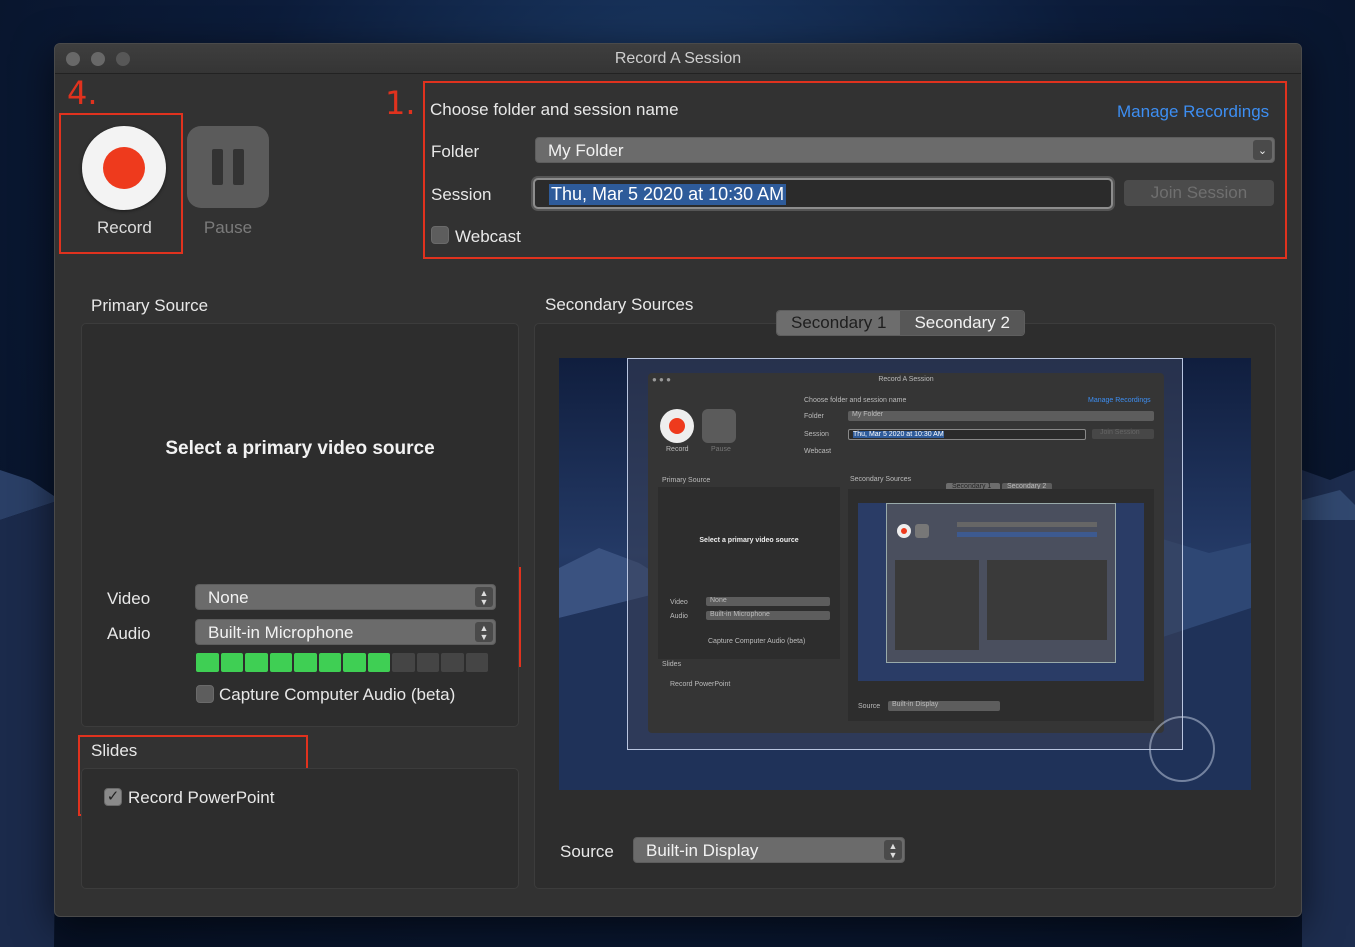 The width and height of the screenshot is (1355, 947). Describe the element at coordinates (678, 58) in the screenshot. I see `window-title: Record A Session` at that location.